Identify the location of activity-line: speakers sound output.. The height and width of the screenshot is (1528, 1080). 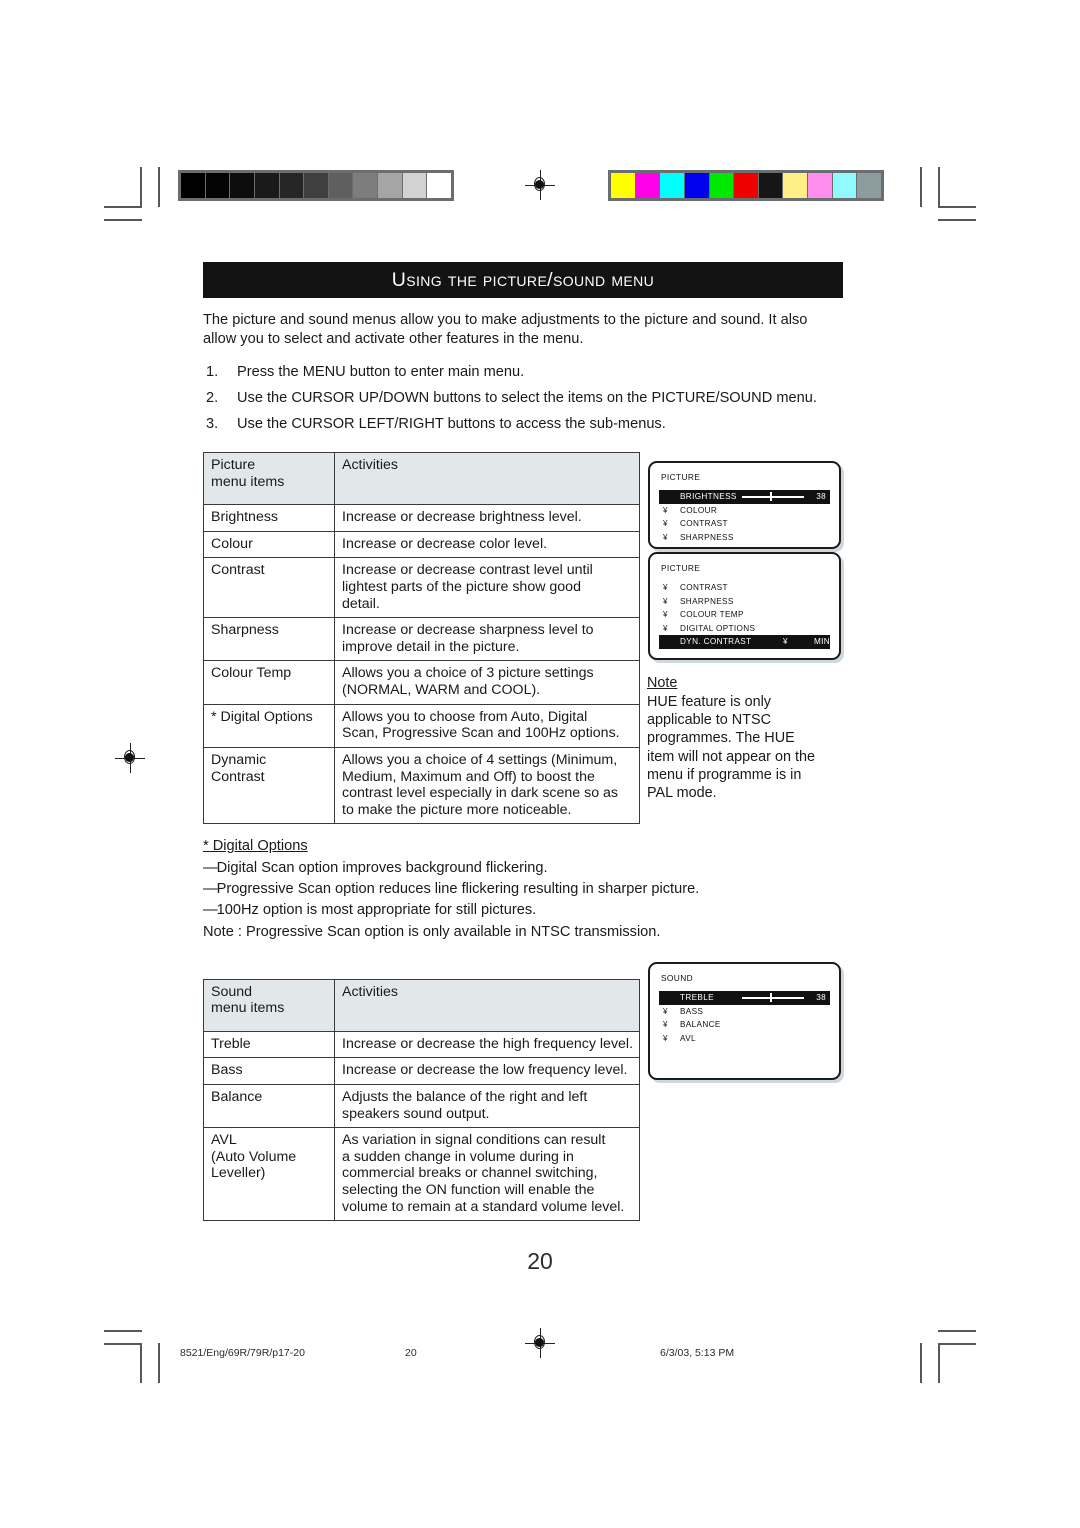
(416, 1113).